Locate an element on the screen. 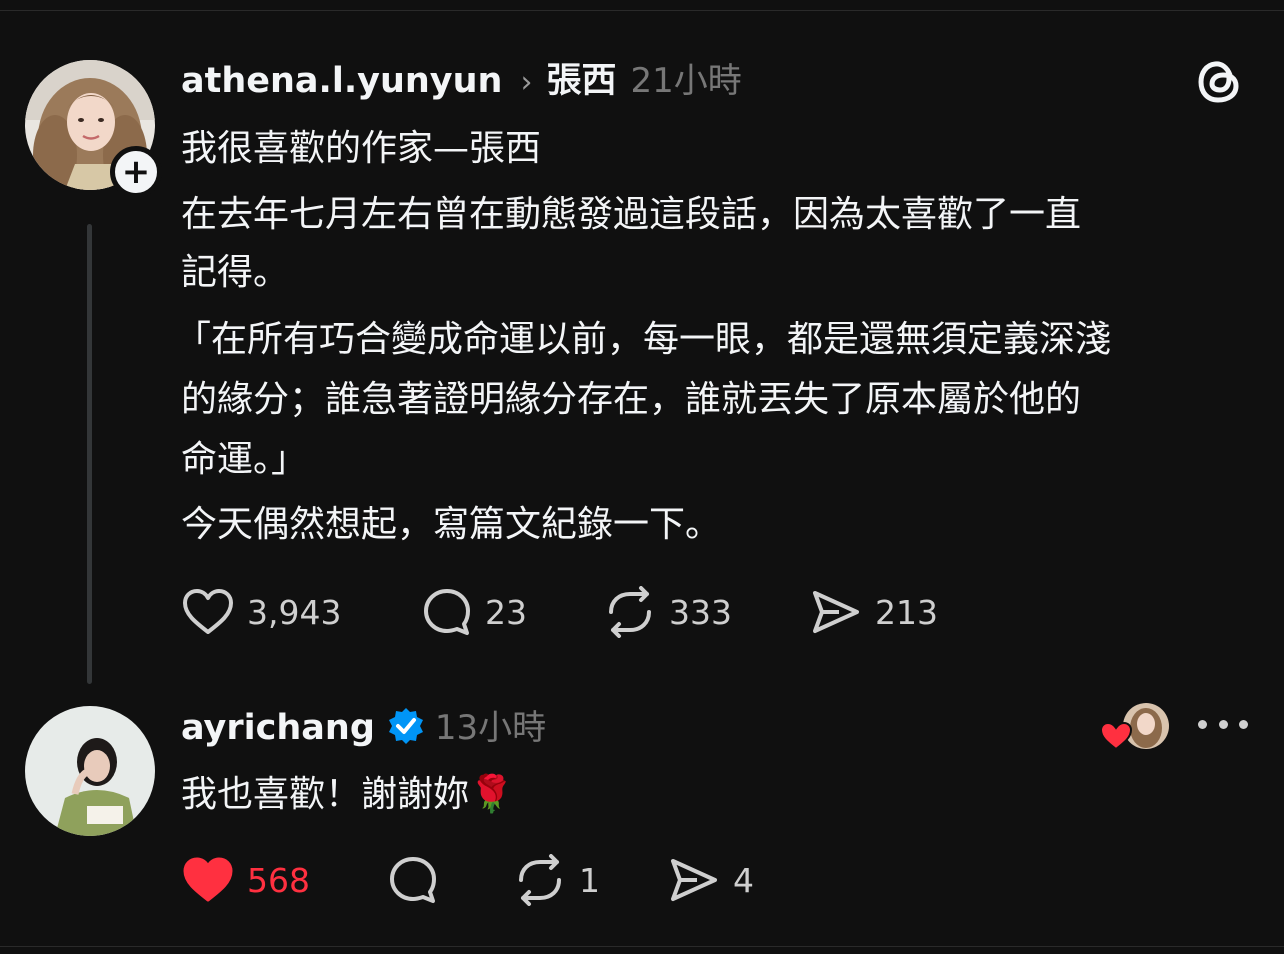  repost-count: 333 is located at coordinates (700, 612).